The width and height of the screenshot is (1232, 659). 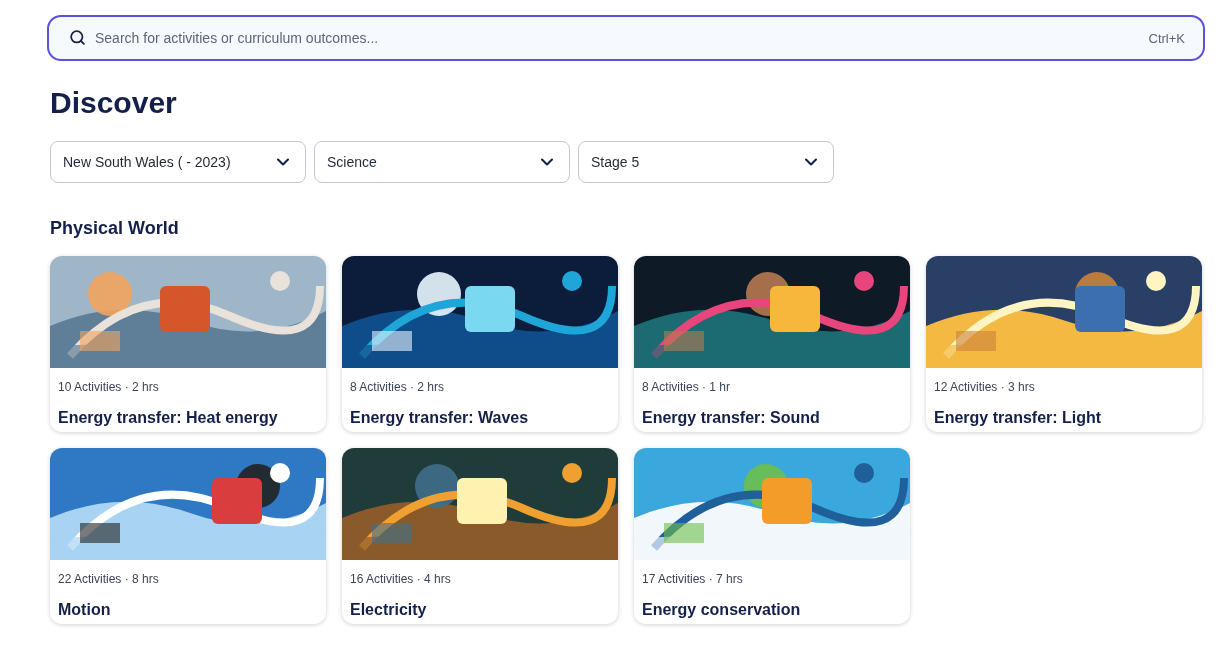 I want to click on page-title: Discover, so click(x=114, y=103).